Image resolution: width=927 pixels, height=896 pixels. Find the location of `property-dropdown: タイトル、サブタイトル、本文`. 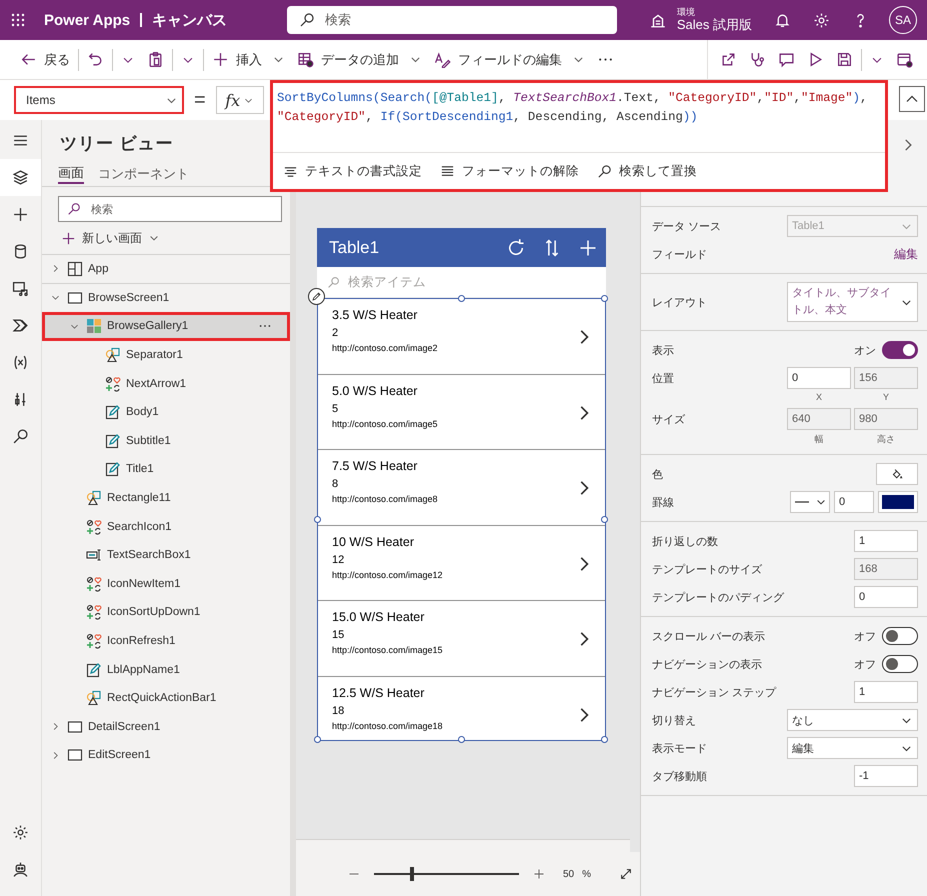

property-dropdown: タイトル、サブタイトル、本文 is located at coordinates (852, 302).